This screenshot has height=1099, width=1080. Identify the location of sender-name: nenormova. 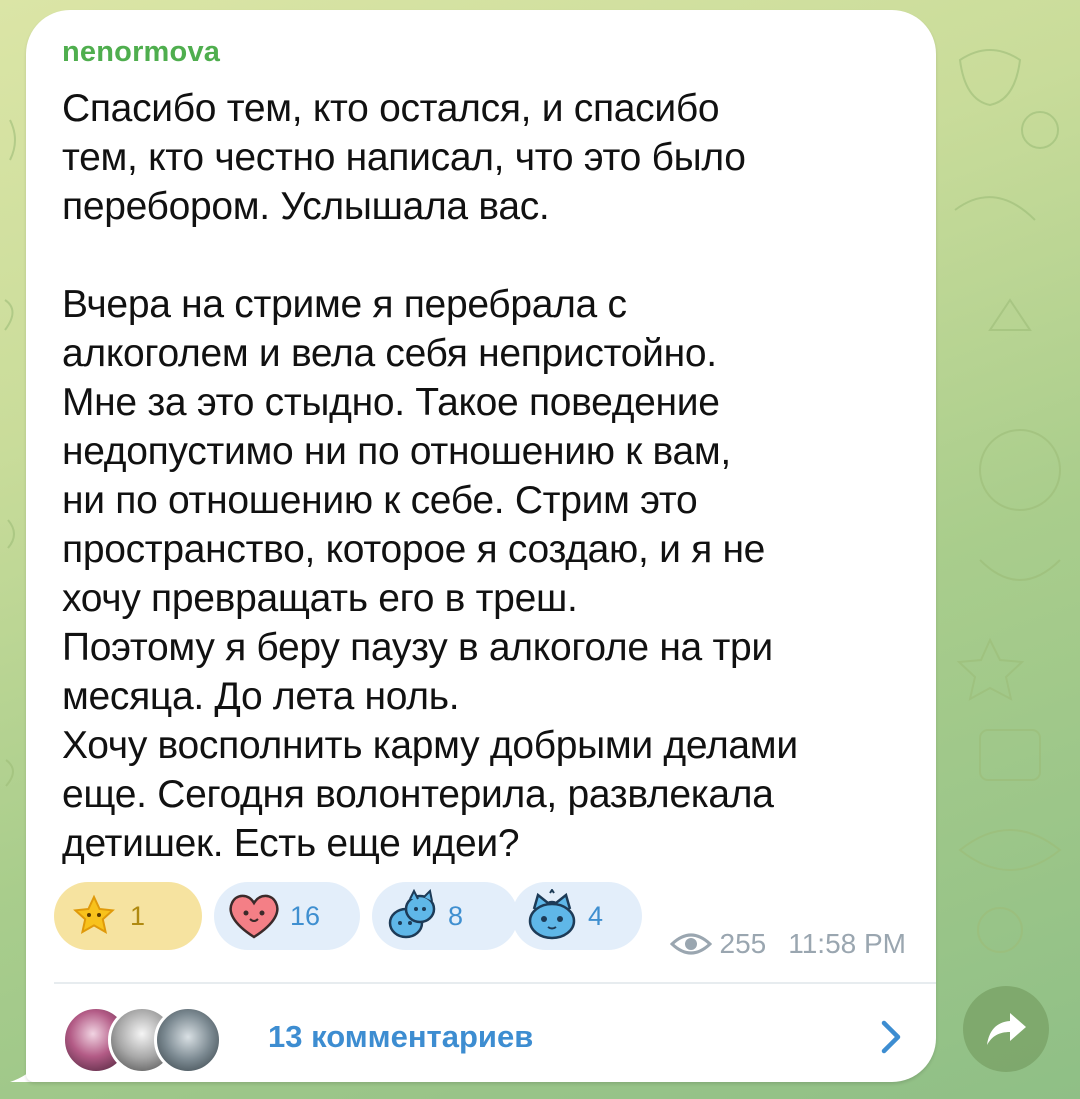
(141, 52).